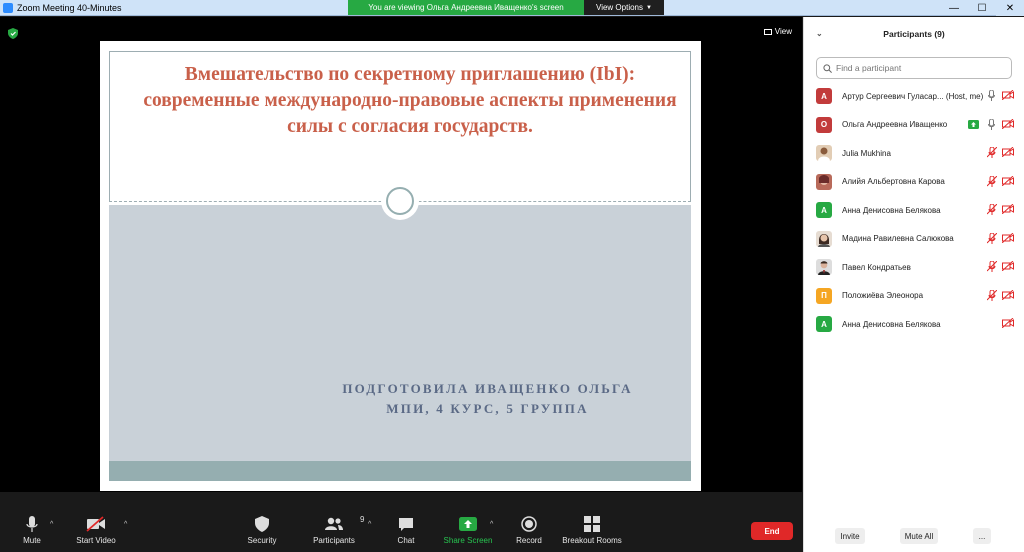 The height and width of the screenshot is (552, 1024). I want to click on slide-circle-ornament, so click(400, 201).